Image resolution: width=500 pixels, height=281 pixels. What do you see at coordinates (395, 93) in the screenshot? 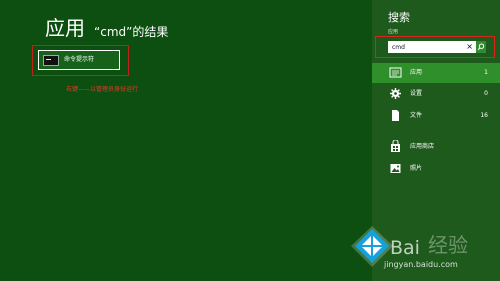
I see `gear-icon` at bounding box center [395, 93].